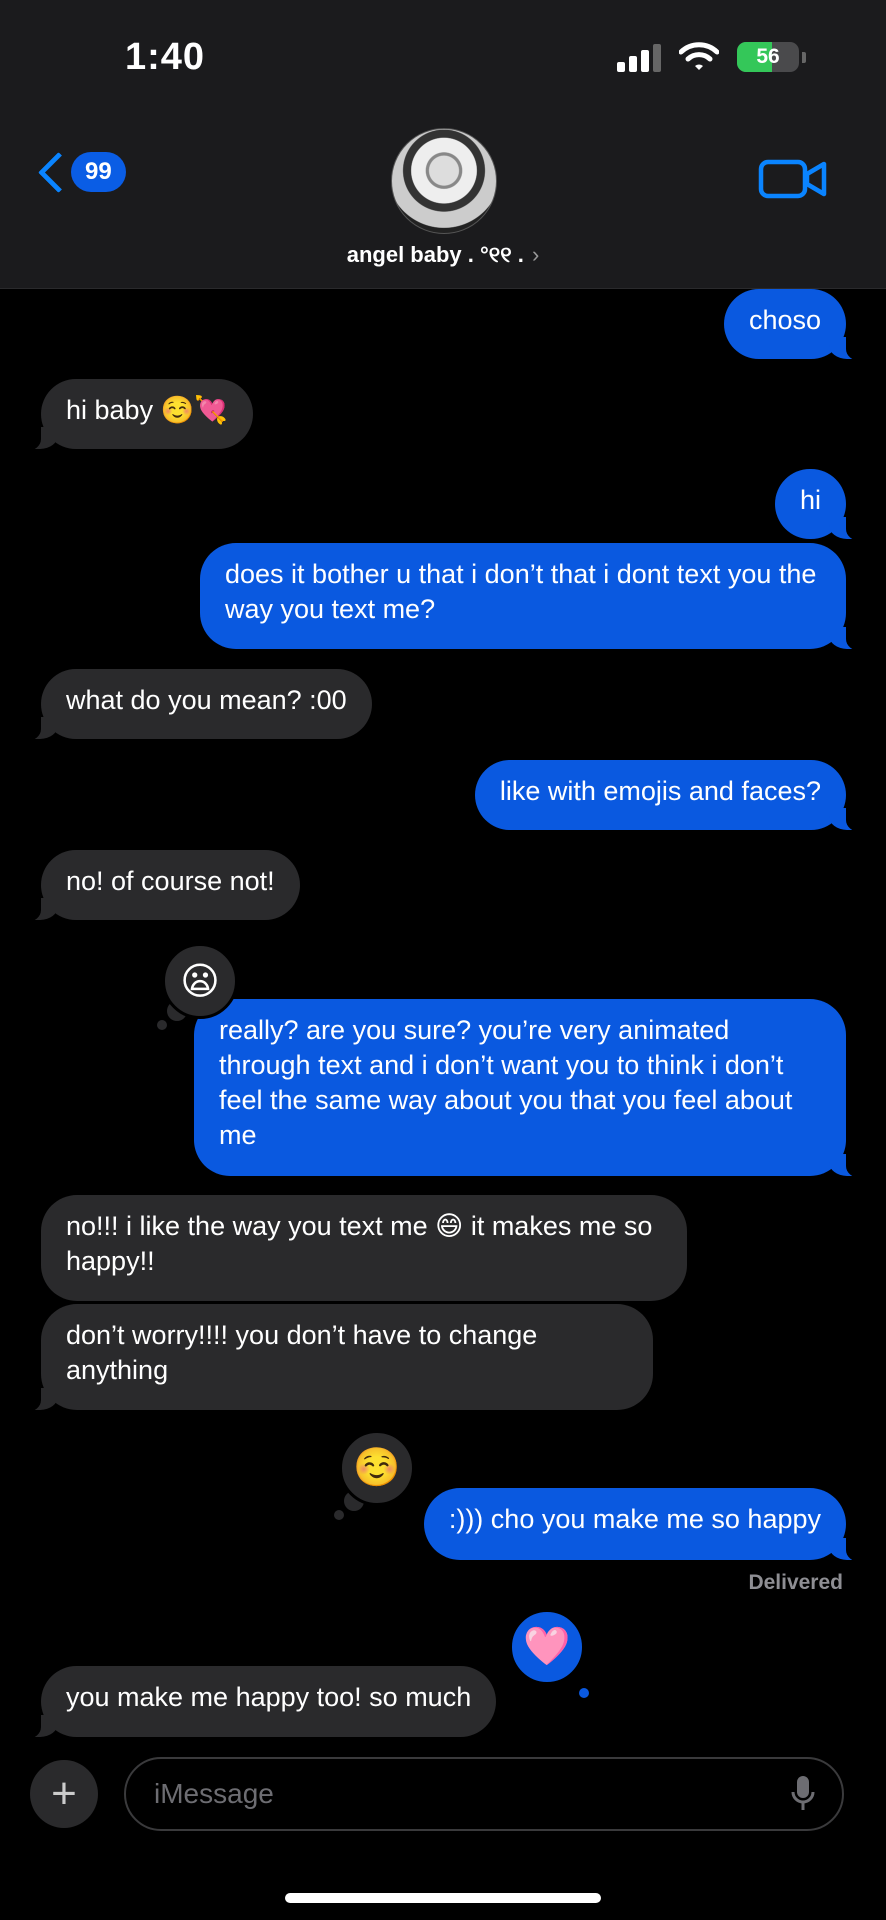  Describe the element at coordinates (803, 1794) in the screenshot. I see `microphone-icon` at that location.